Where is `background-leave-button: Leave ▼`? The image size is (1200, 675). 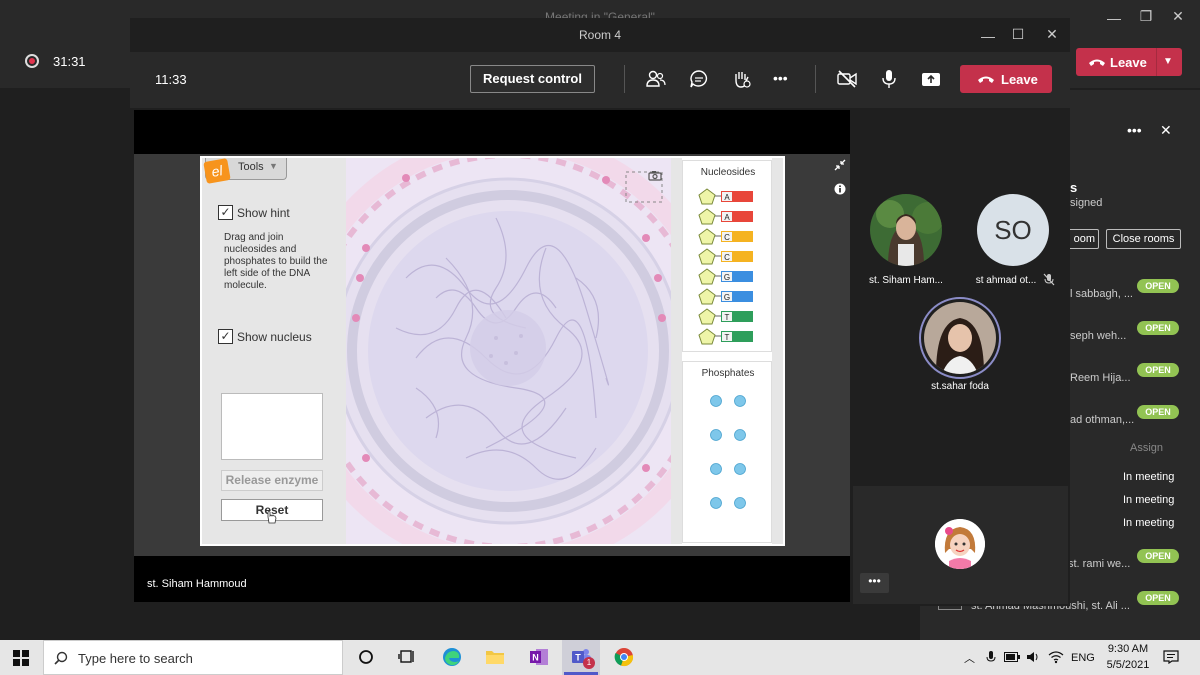 background-leave-button: Leave ▼ is located at coordinates (1129, 62).